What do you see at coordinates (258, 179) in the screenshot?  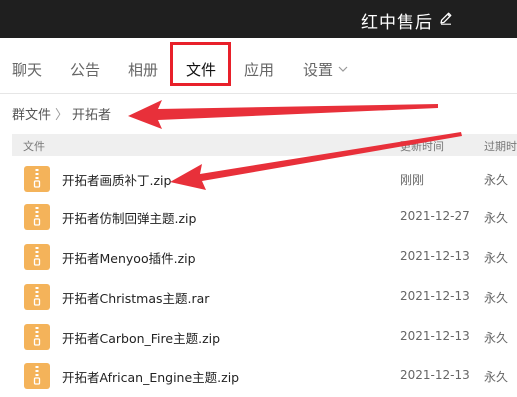 I see `file-row: 开拓者画质补丁.zip 刚刚 永久` at bounding box center [258, 179].